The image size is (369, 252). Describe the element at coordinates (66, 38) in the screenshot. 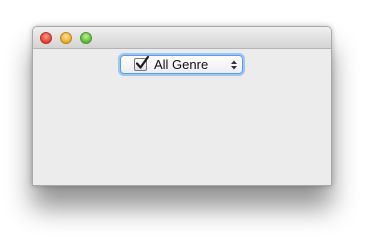

I see `minimize-button-icon` at that location.